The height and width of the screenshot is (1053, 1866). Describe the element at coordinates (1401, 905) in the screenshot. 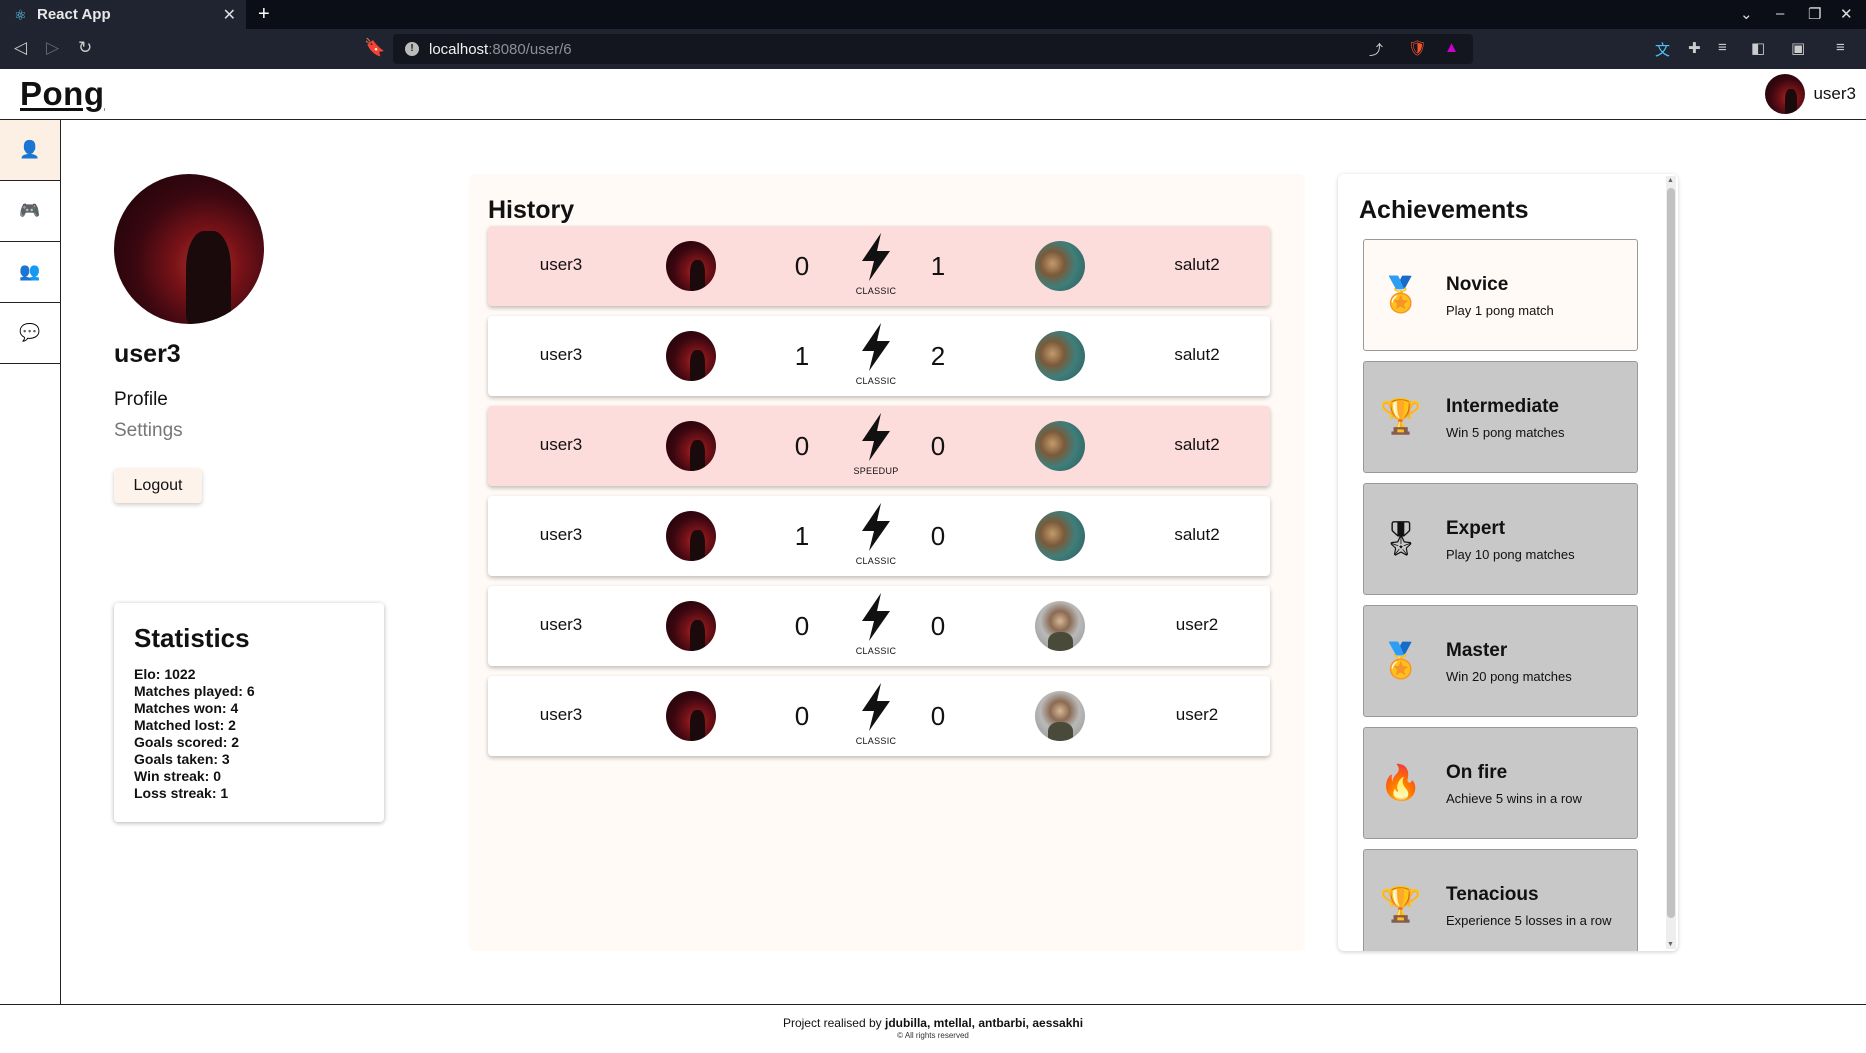

I see `podium-icon: 🏆` at that location.